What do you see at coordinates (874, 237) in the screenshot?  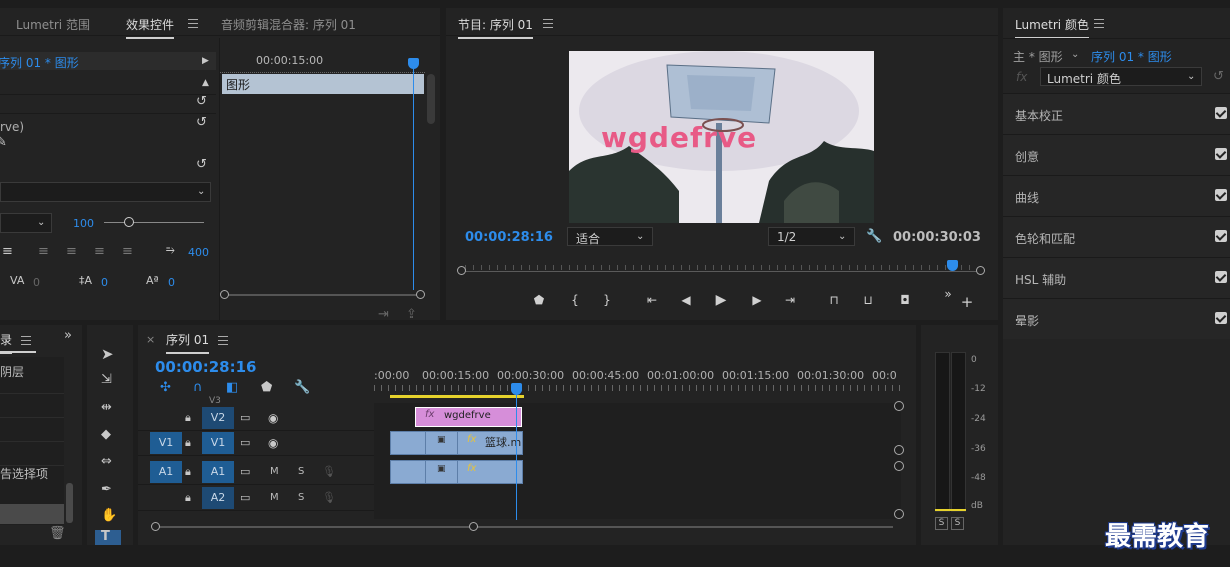 I see `settings-wrench-icon: 🔧` at bounding box center [874, 237].